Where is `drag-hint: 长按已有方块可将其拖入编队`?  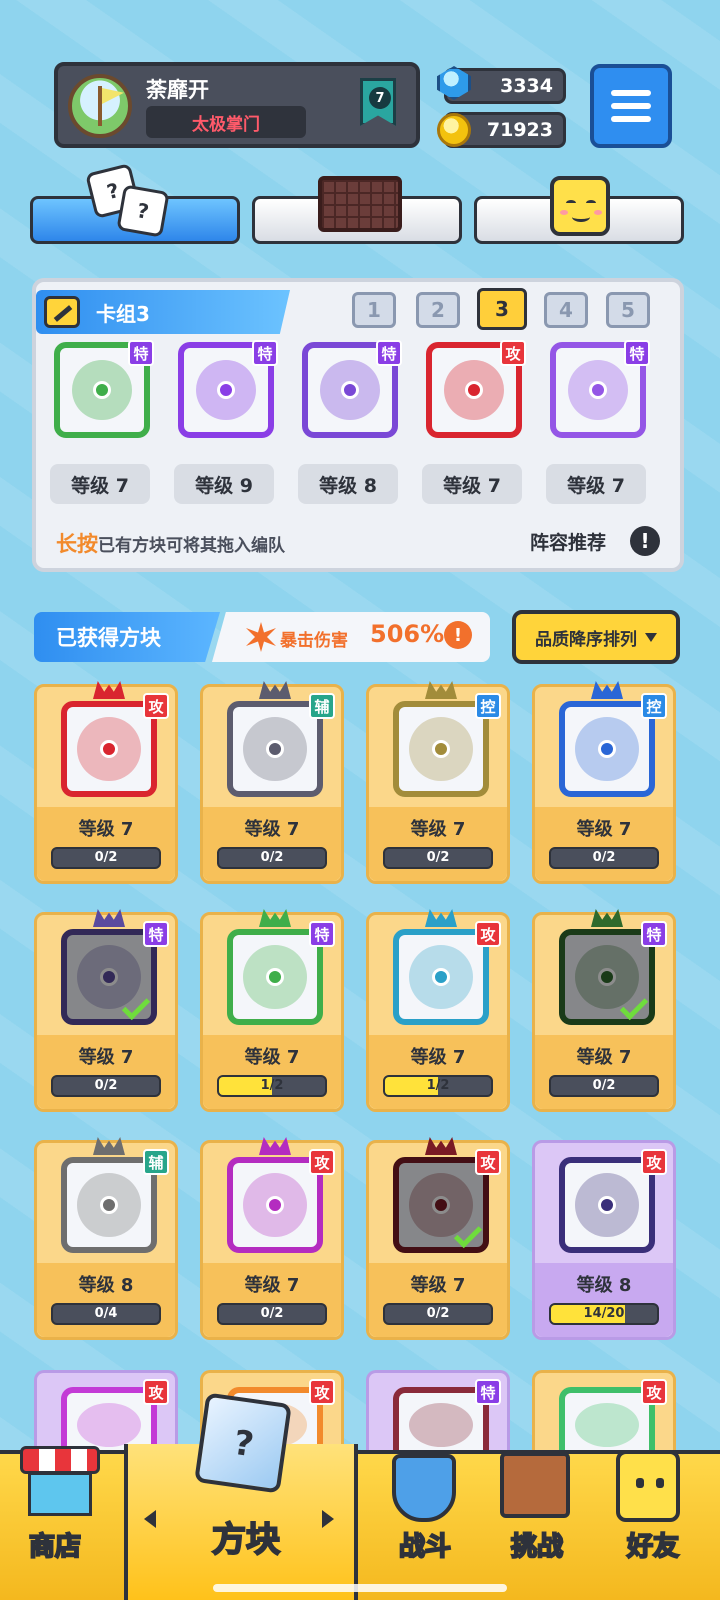 drag-hint: 长按已有方块可将其拖入编队 is located at coordinates (170, 543).